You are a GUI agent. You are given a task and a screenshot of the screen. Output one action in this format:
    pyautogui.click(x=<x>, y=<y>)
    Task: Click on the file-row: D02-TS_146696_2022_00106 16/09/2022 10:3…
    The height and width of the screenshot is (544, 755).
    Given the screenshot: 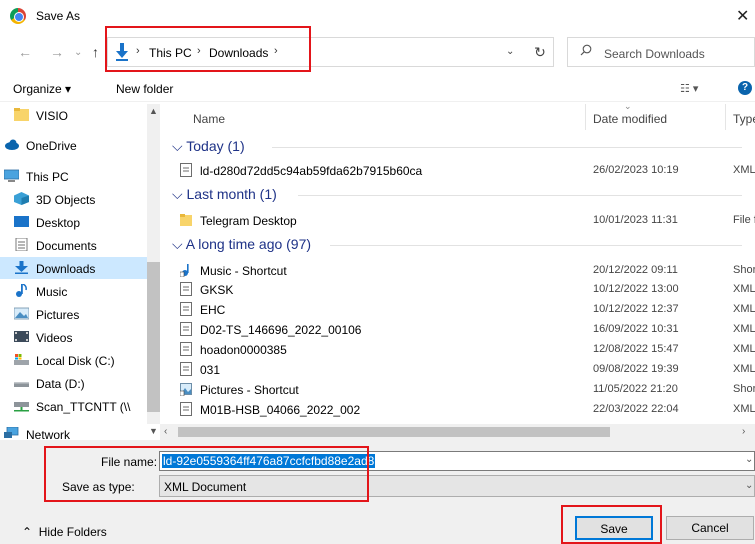 What is the action you would take?
    pyautogui.click(x=463, y=329)
    